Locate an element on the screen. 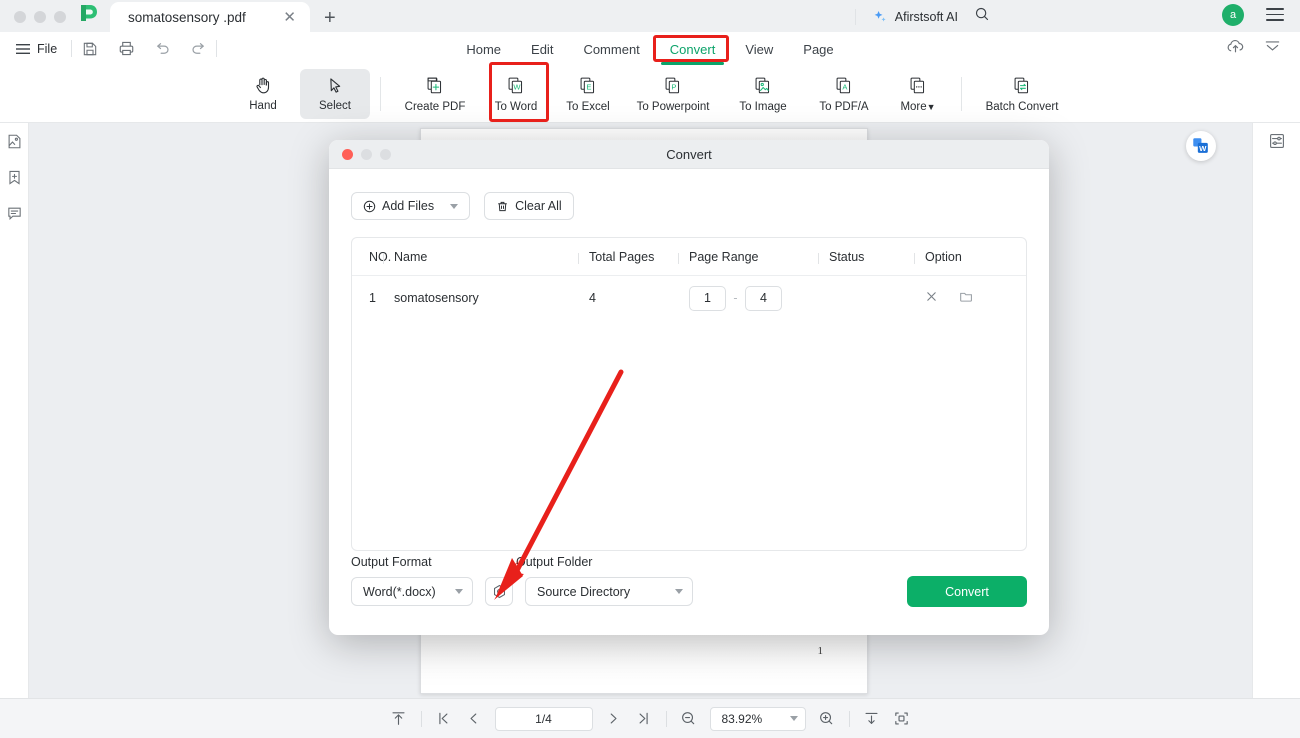 Image resolution: width=1300 pixels, height=738 pixels. convert-button: Convert is located at coordinates (967, 591).